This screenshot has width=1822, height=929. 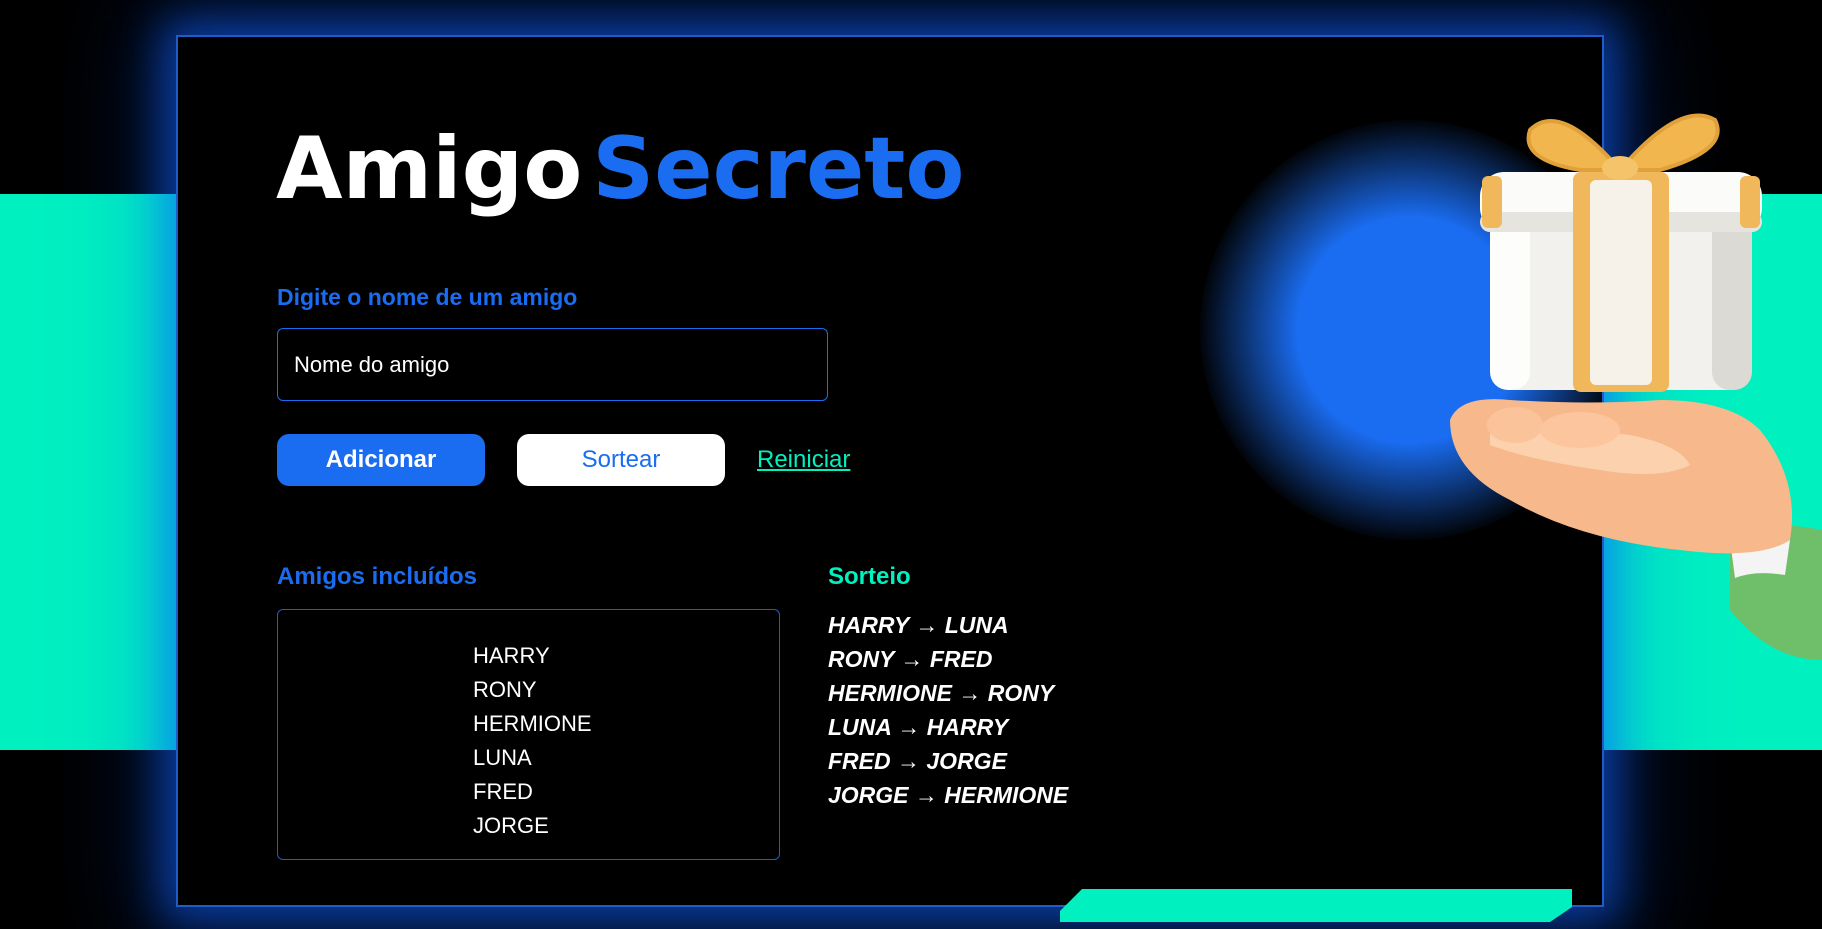 I want to click on list-item: HERMIONE, so click(x=532, y=723).